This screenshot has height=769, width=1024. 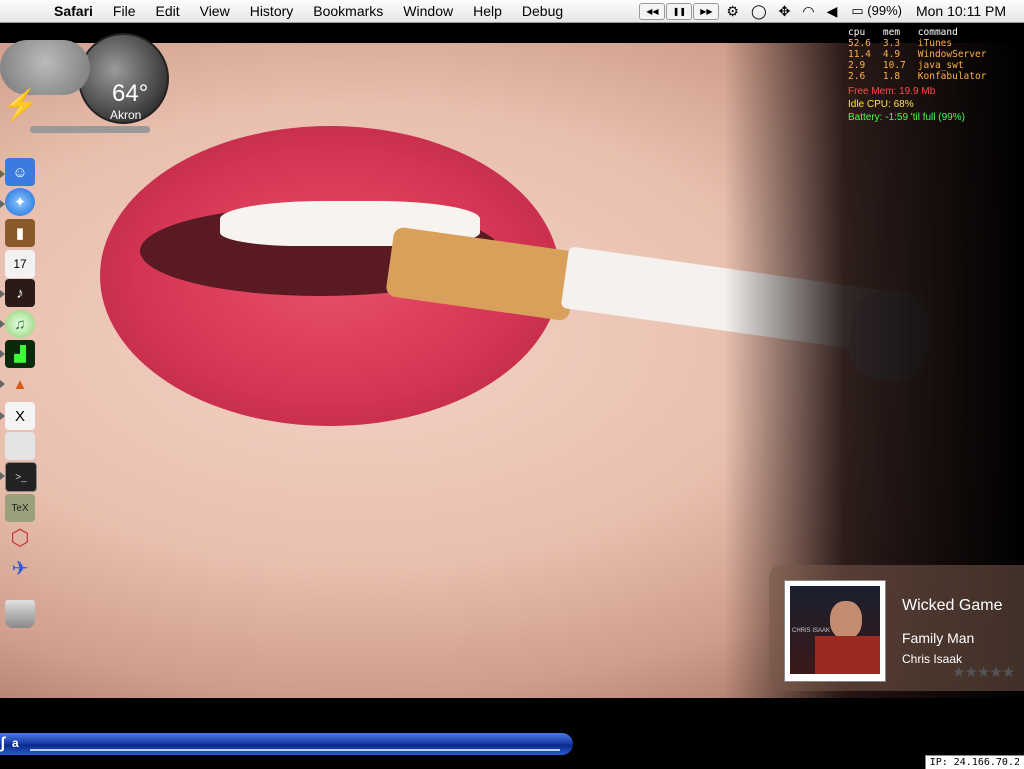 What do you see at coordinates (20, 202) in the screenshot?
I see `safari-icon: ✦` at bounding box center [20, 202].